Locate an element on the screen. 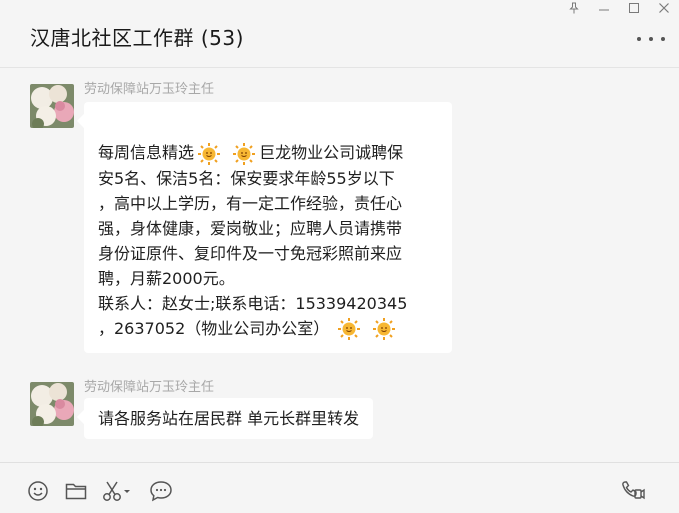 The image size is (679, 513). more-icon is located at coordinates (651, 39).